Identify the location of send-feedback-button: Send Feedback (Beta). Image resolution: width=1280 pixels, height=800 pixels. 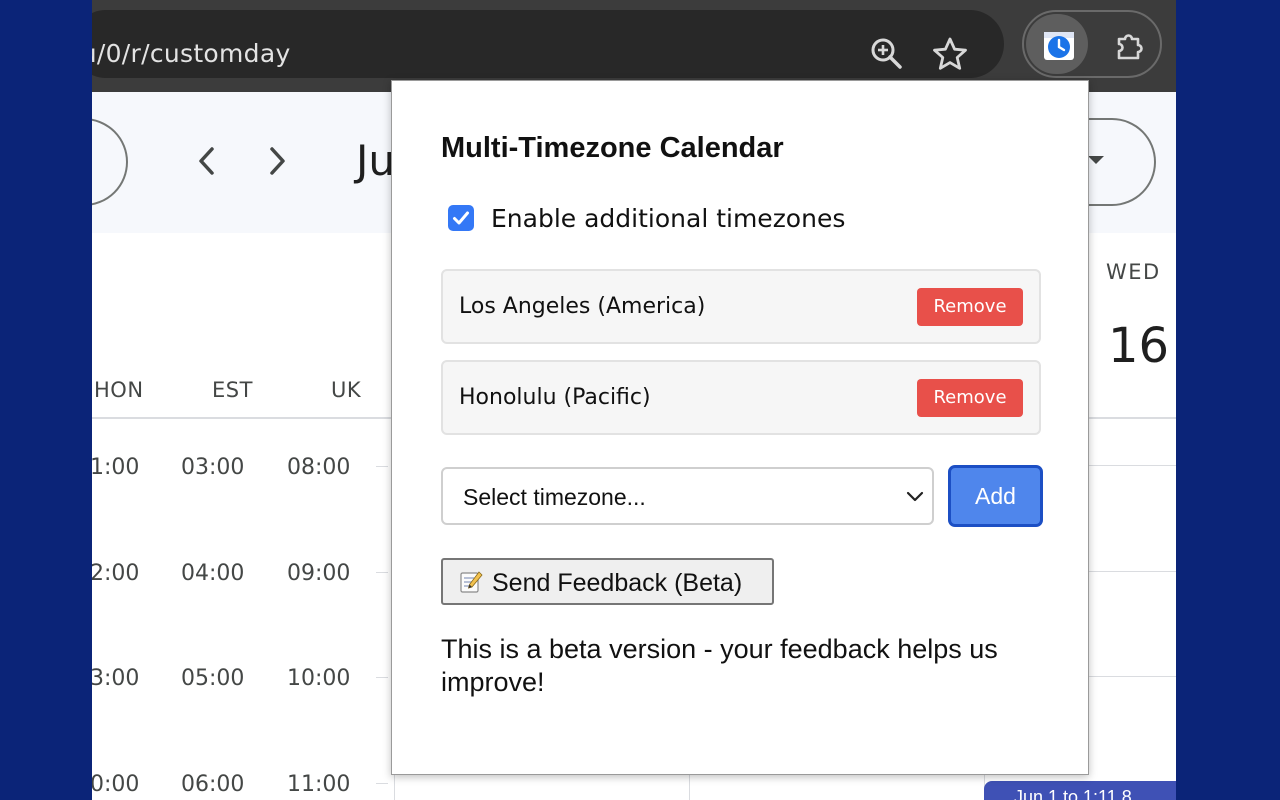
(607, 581).